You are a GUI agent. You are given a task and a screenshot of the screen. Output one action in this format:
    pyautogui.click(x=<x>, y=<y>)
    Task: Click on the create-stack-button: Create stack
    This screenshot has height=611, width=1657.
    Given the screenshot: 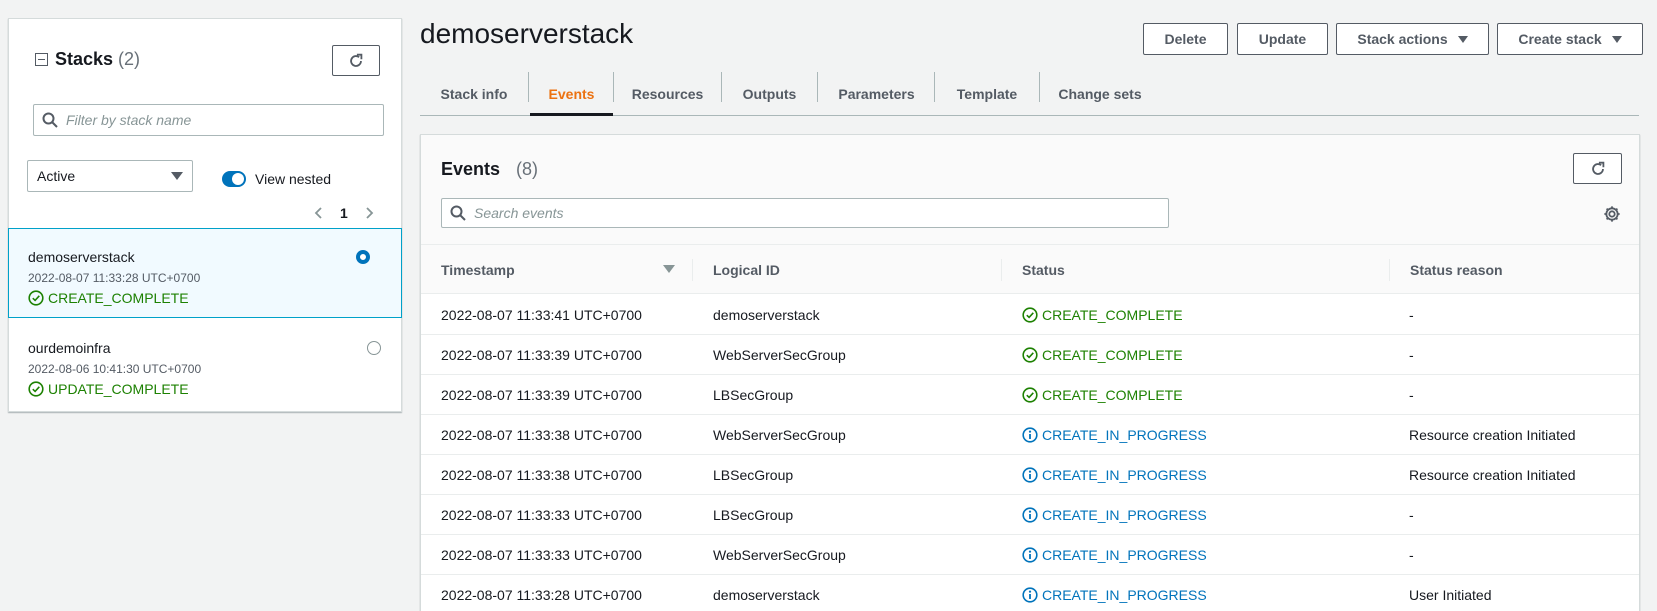 What is the action you would take?
    pyautogui.click(x=1570, y=39)
    